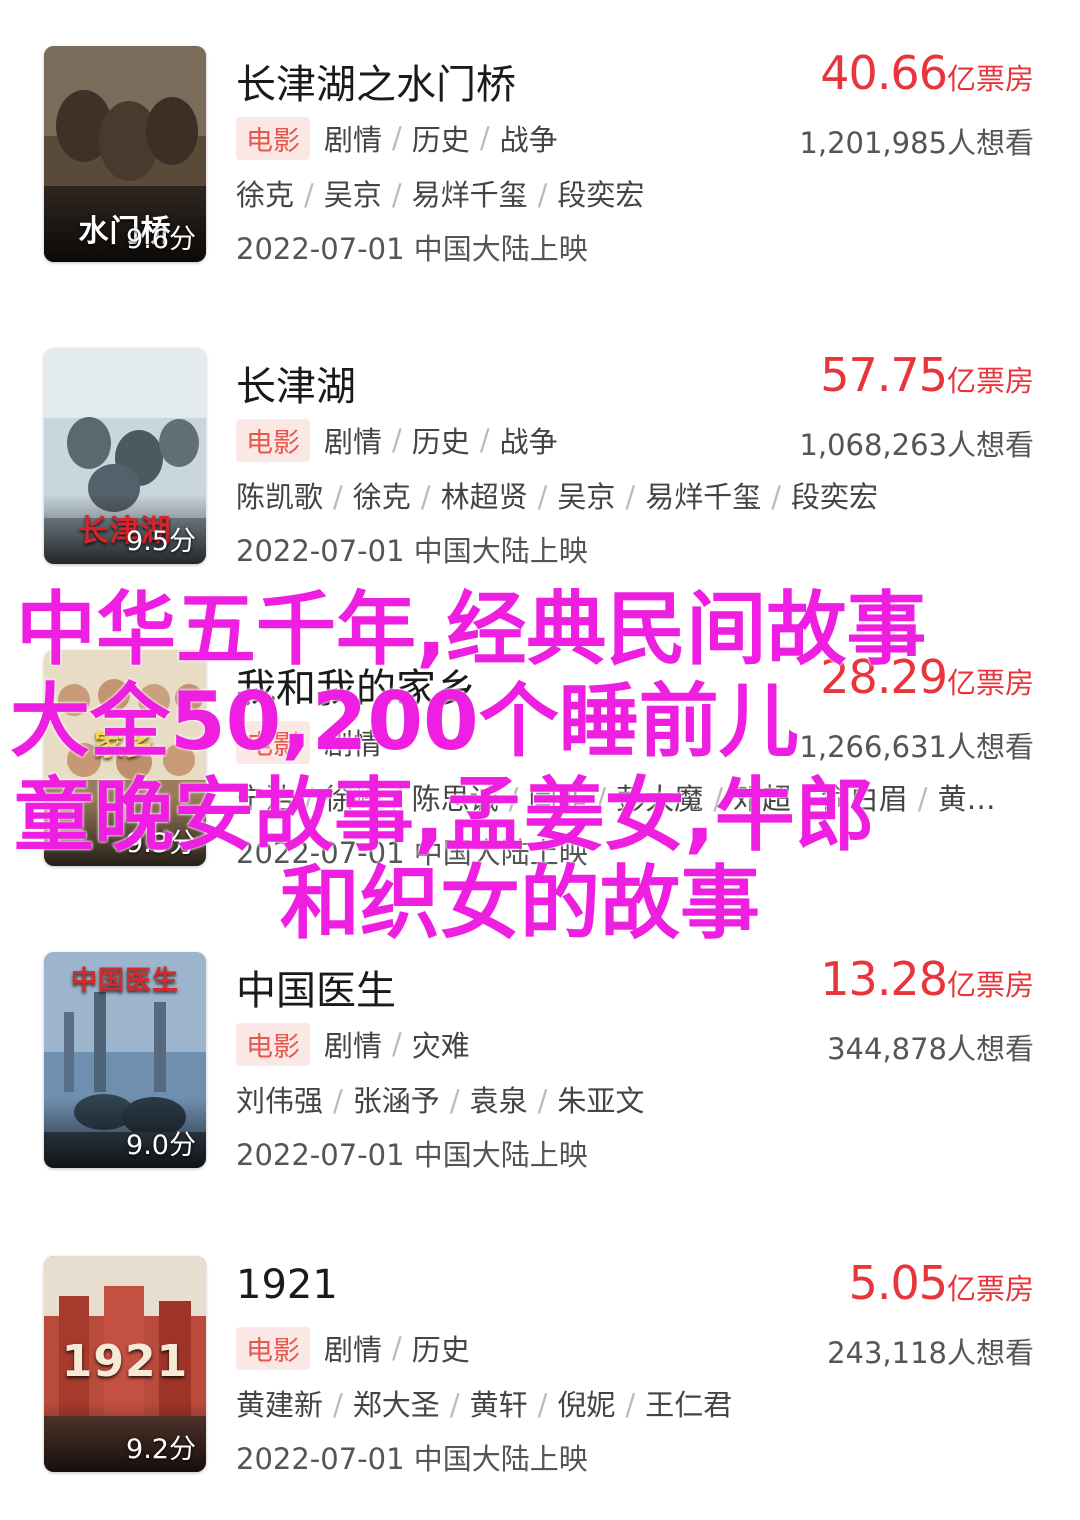 Image resolution: width=1080 pixels, height=1520 pixels. What do you see at coordinates (161, 1145) in the screenshot?
I see `rating-score: 9.0分` at bounding box center [161, 1145].